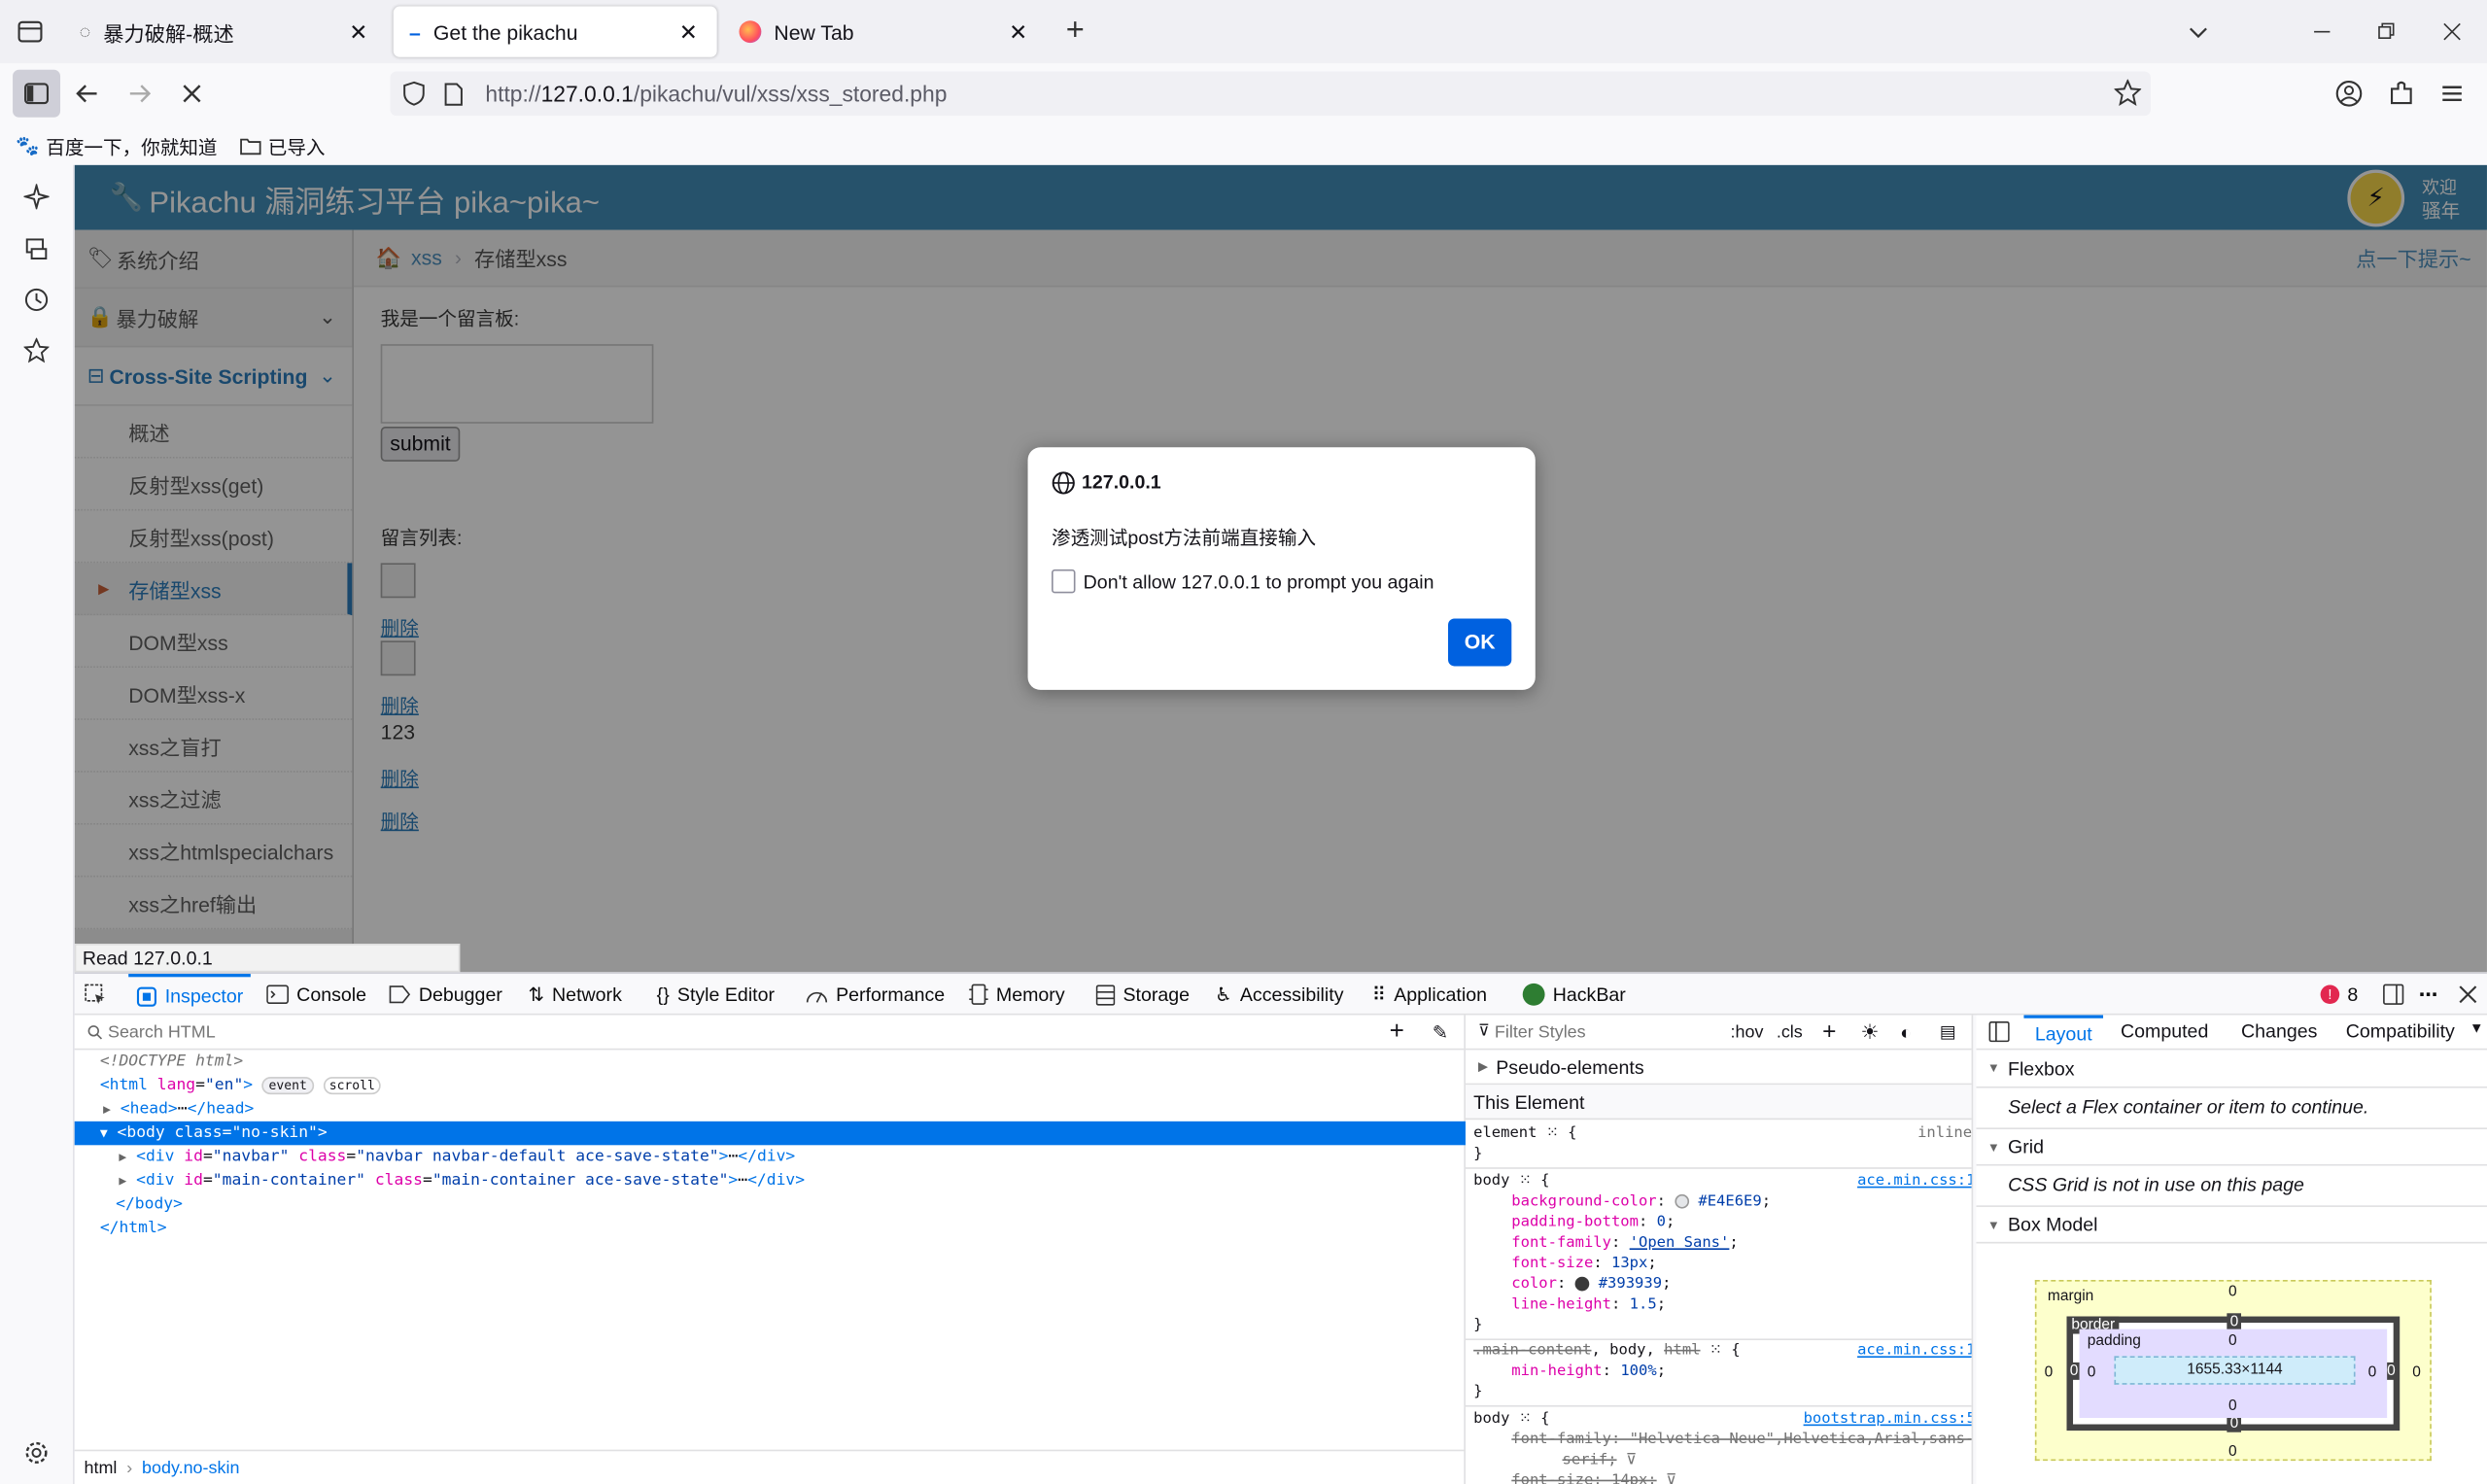 Image resolution: width=2487 pixels, height=1484 pixels. What do you see at coordinates (1064, 581) in the screenshot?
I see `dialog-checkbox` at bounding box center [1064, 581].